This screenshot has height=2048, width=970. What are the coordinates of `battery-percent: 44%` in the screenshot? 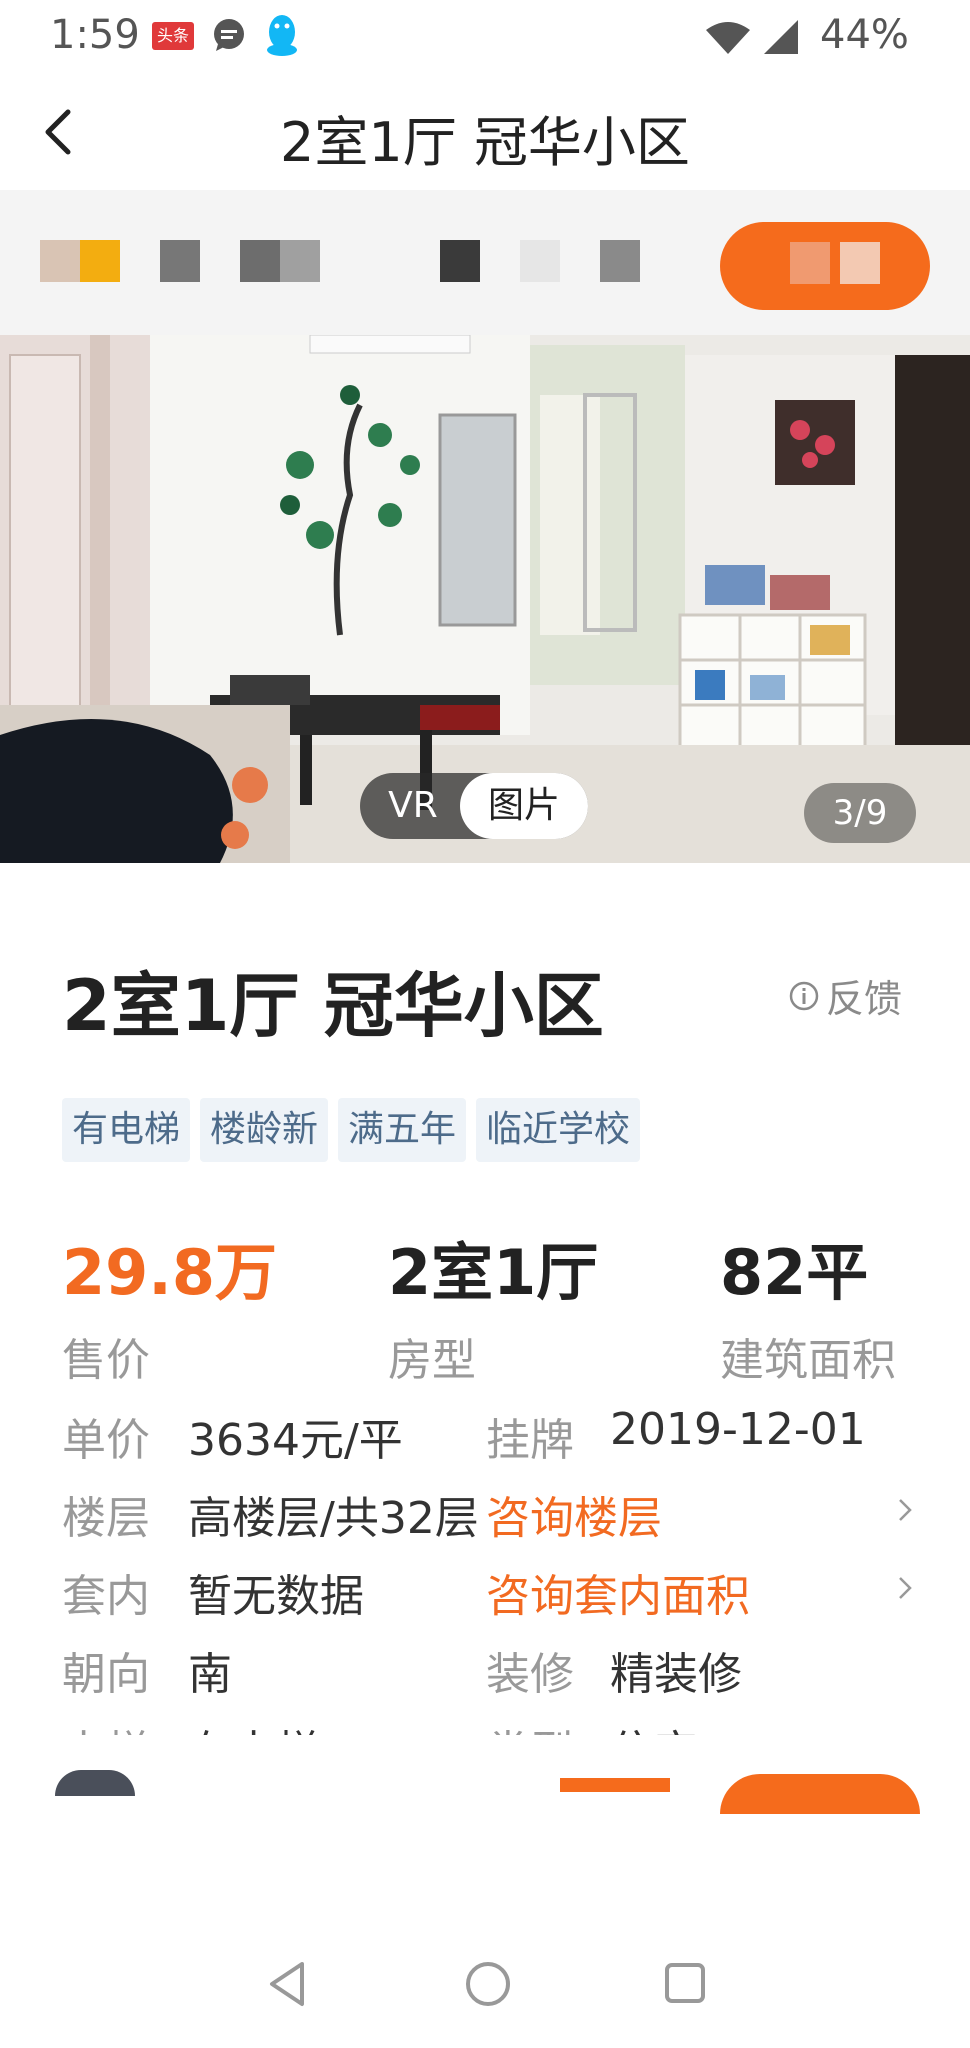 It's located at (864, 35).